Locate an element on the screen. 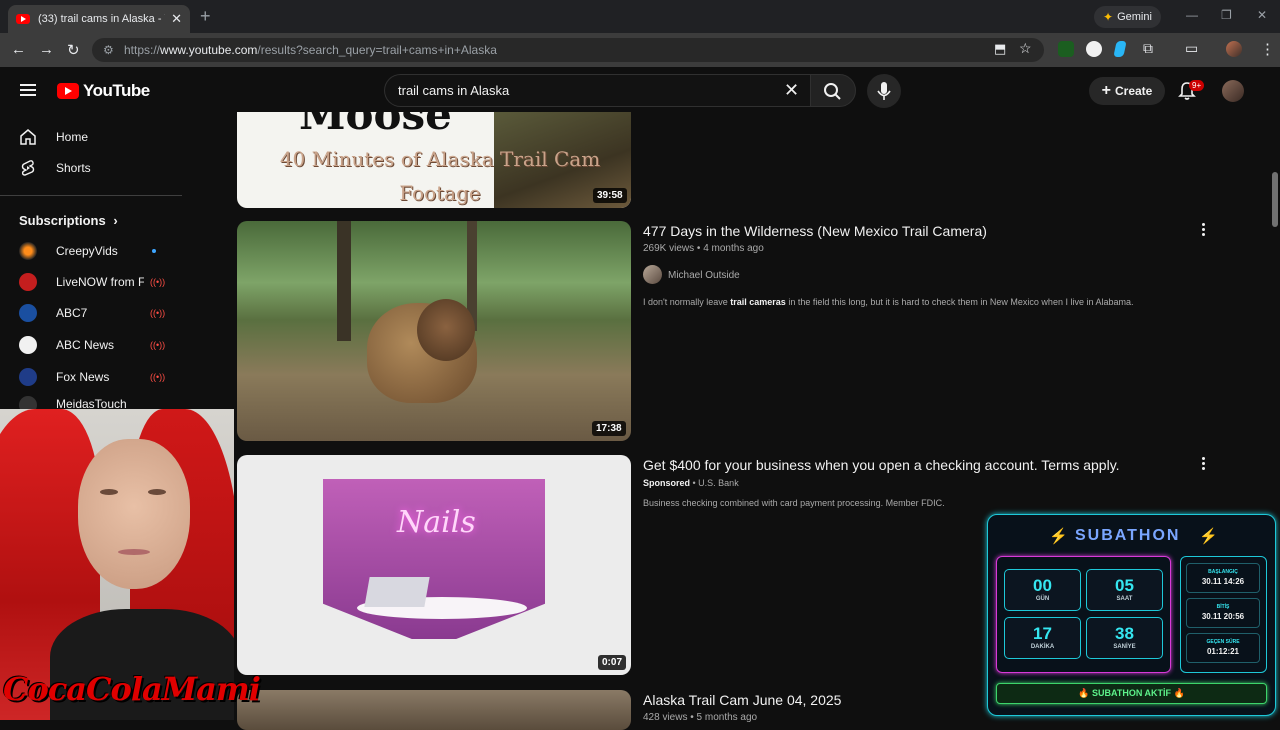  timer-unit: SAAT is located at coordinates (1124, 599).